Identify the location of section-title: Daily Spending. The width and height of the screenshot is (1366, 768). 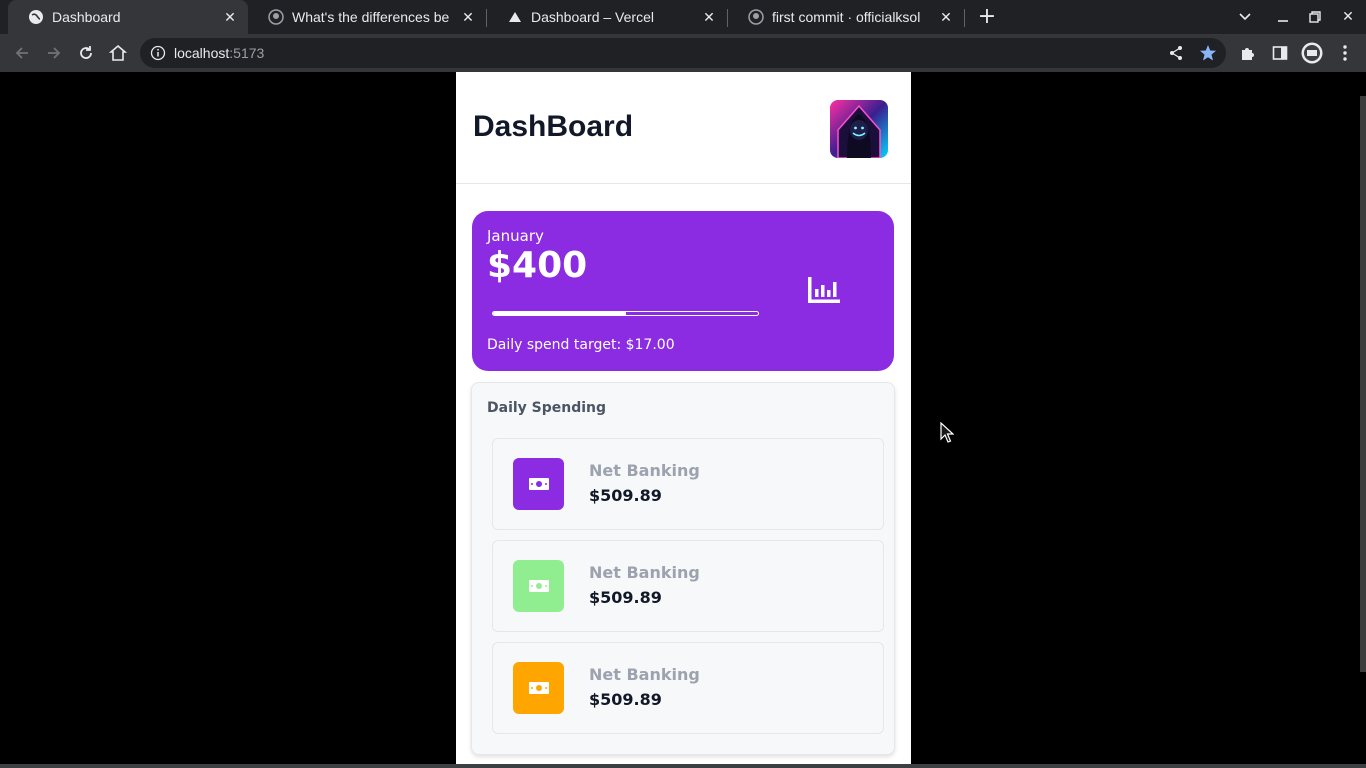
(547, 408).